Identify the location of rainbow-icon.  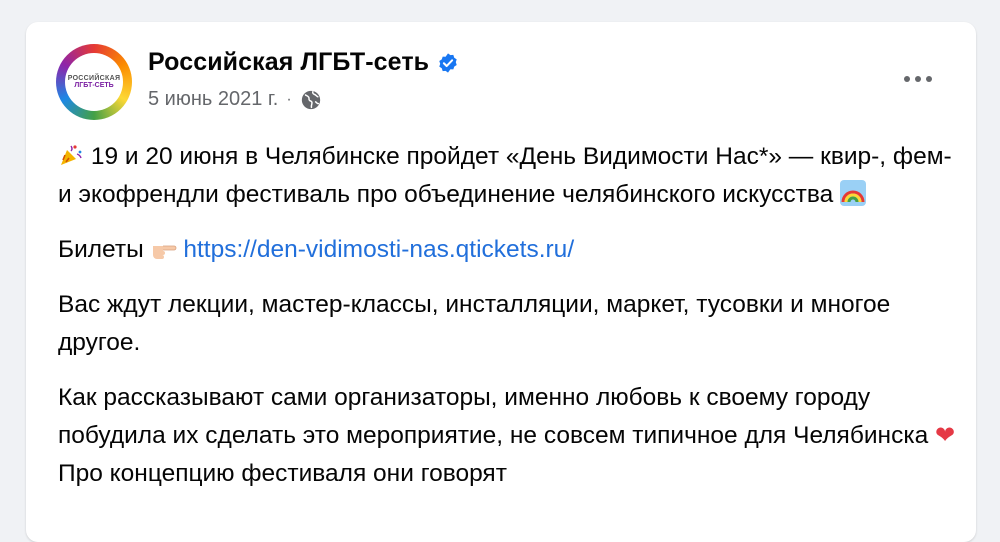
(853, 193).